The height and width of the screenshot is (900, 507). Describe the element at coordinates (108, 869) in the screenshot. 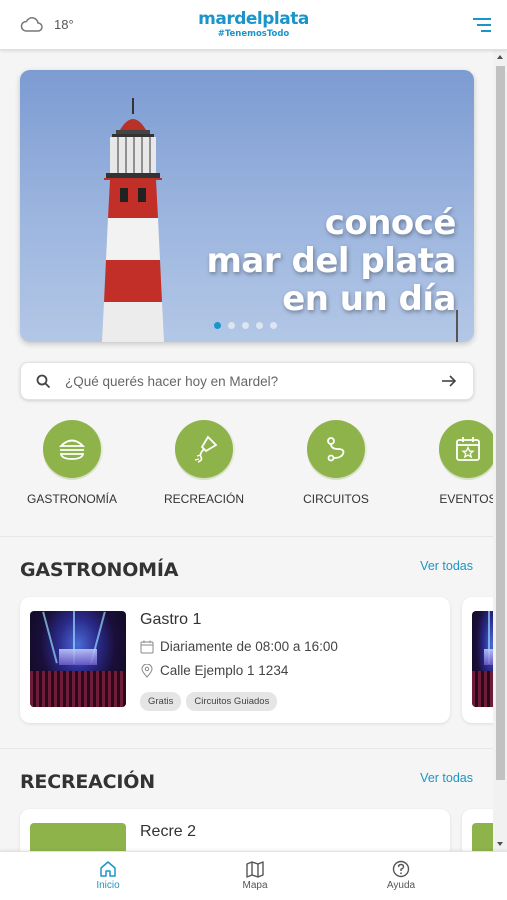

I see `home-icon` at that location.